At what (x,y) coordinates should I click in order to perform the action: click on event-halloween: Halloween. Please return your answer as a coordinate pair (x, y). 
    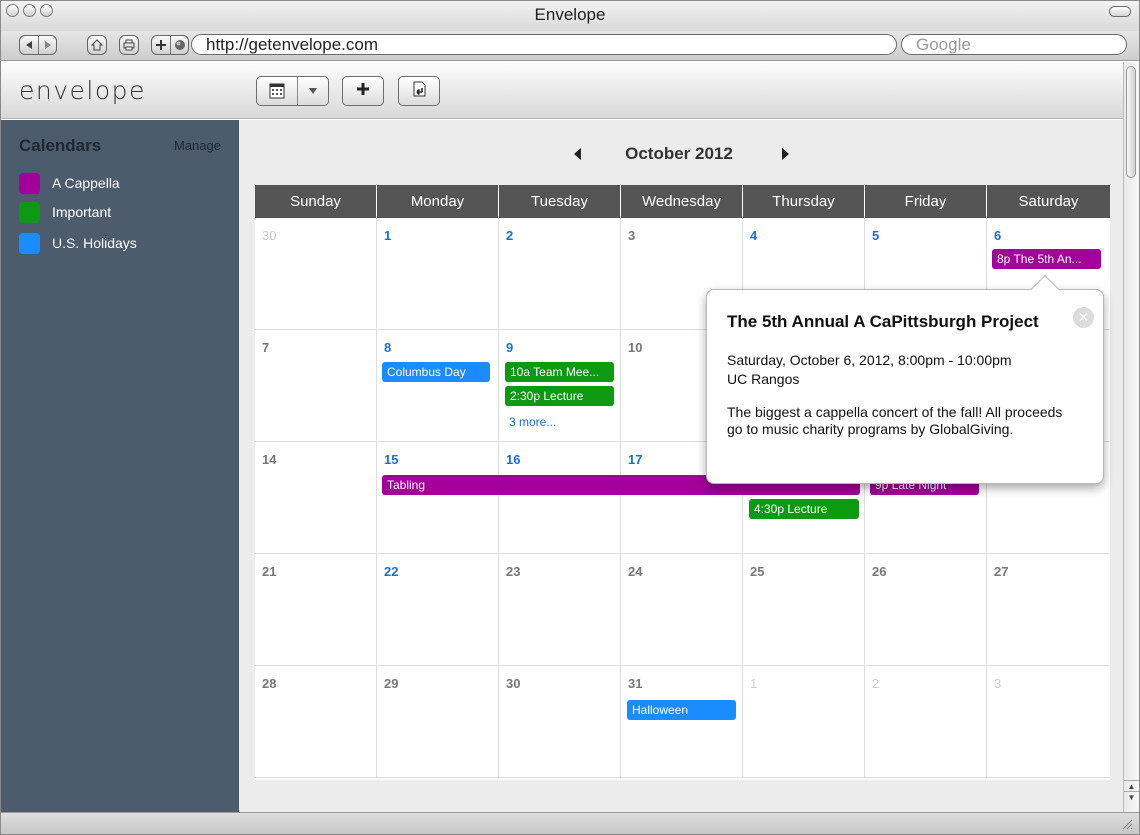
    Looking at the image, I should click on (681, 710).